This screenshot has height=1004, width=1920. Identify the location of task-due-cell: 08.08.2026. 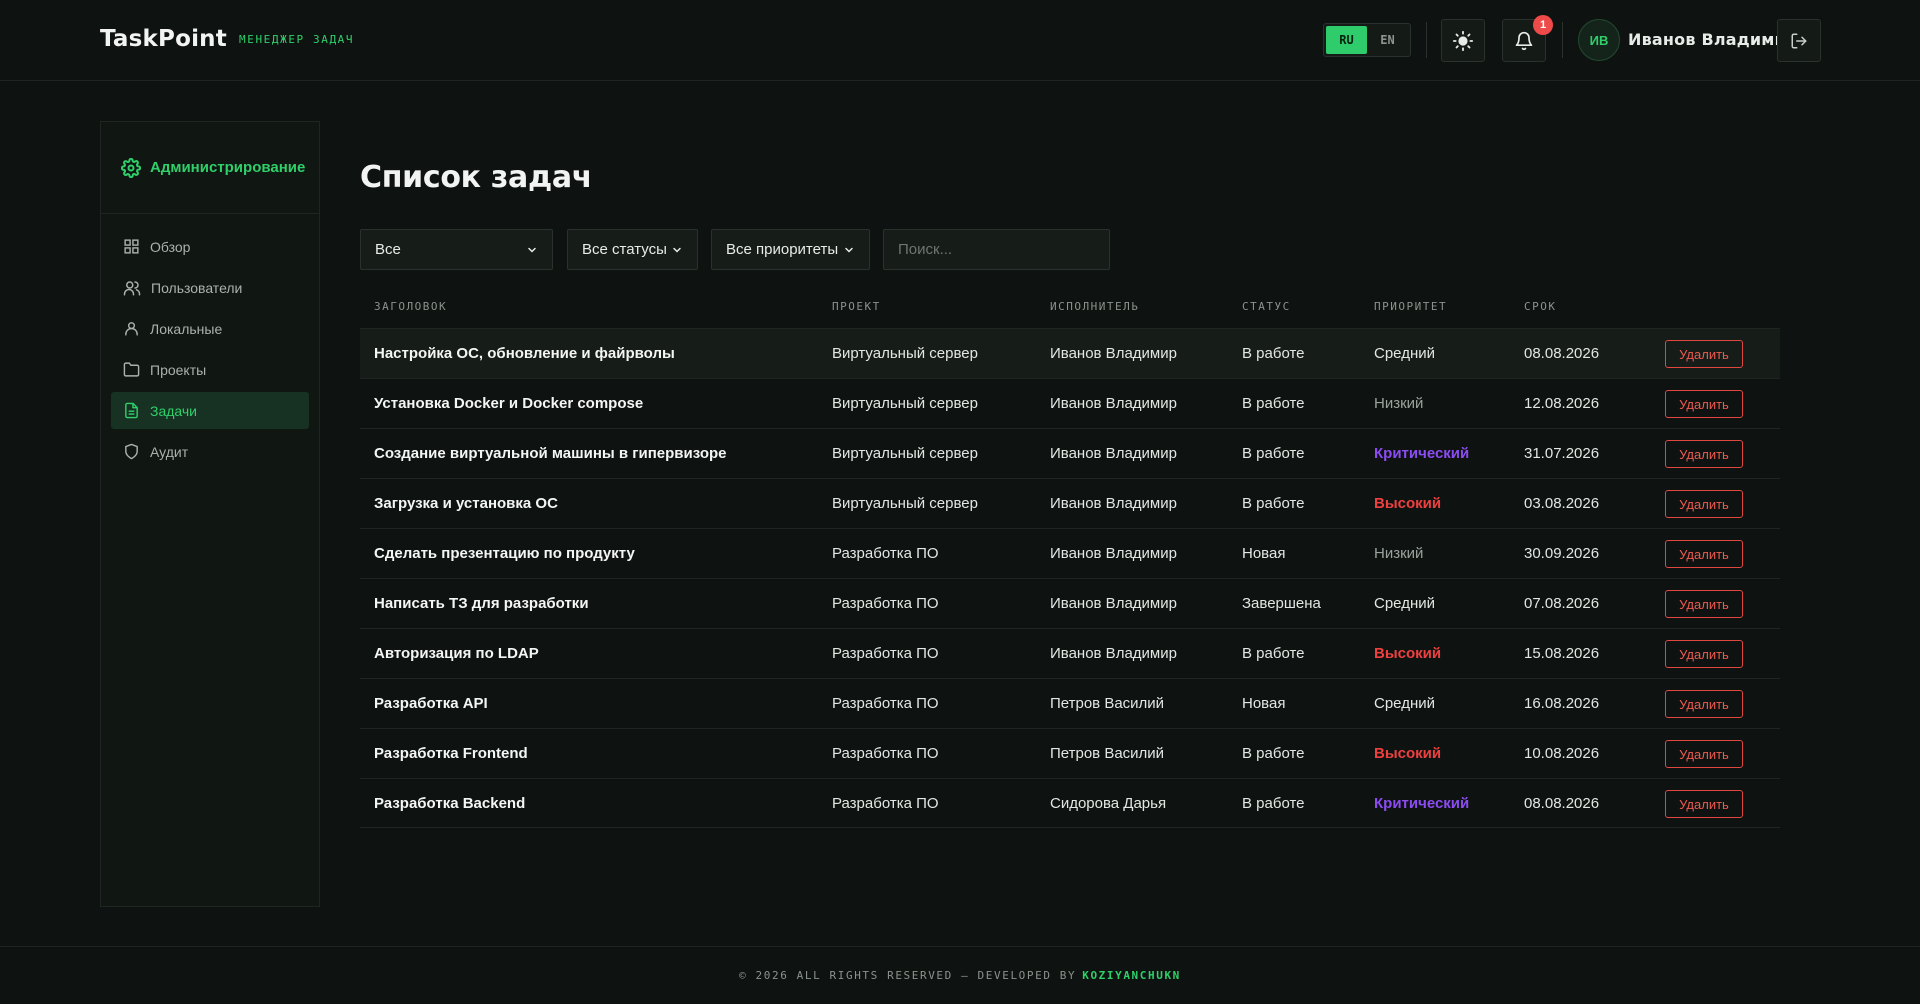
(1562, 353).